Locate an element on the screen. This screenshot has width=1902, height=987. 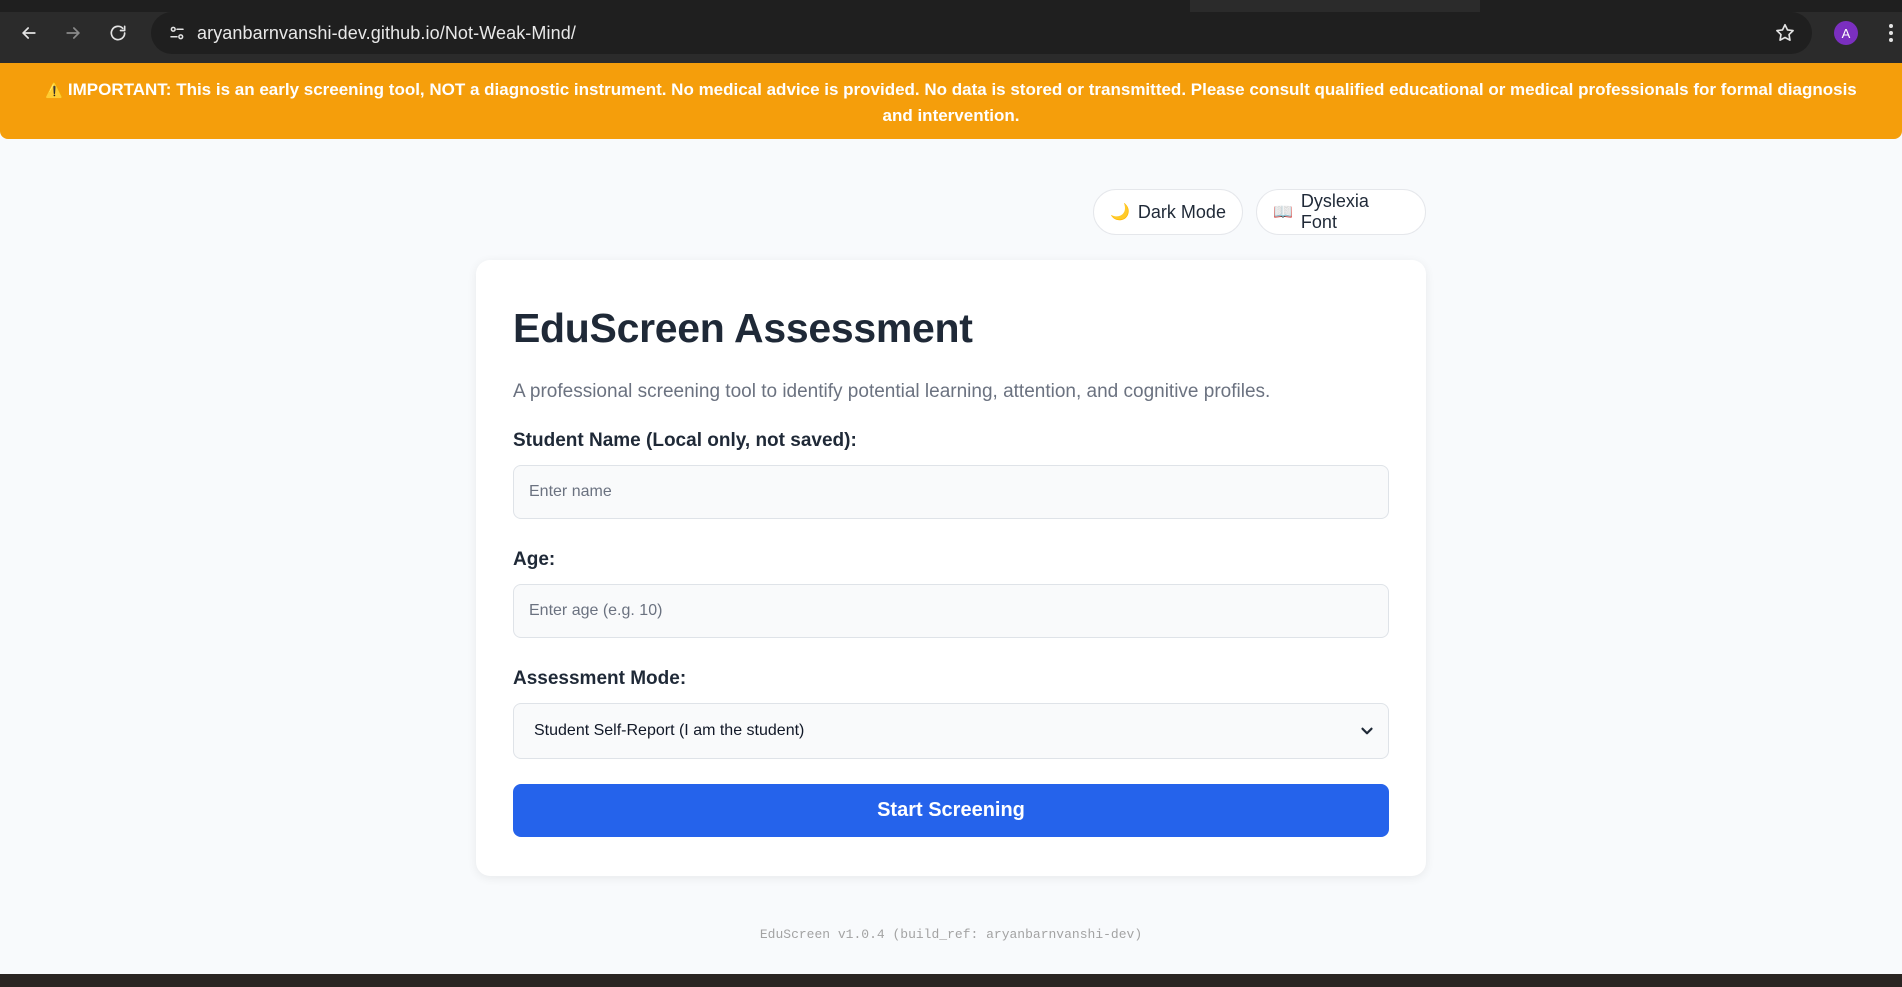
arrow-left-icon is located at coordinates (29, 33).